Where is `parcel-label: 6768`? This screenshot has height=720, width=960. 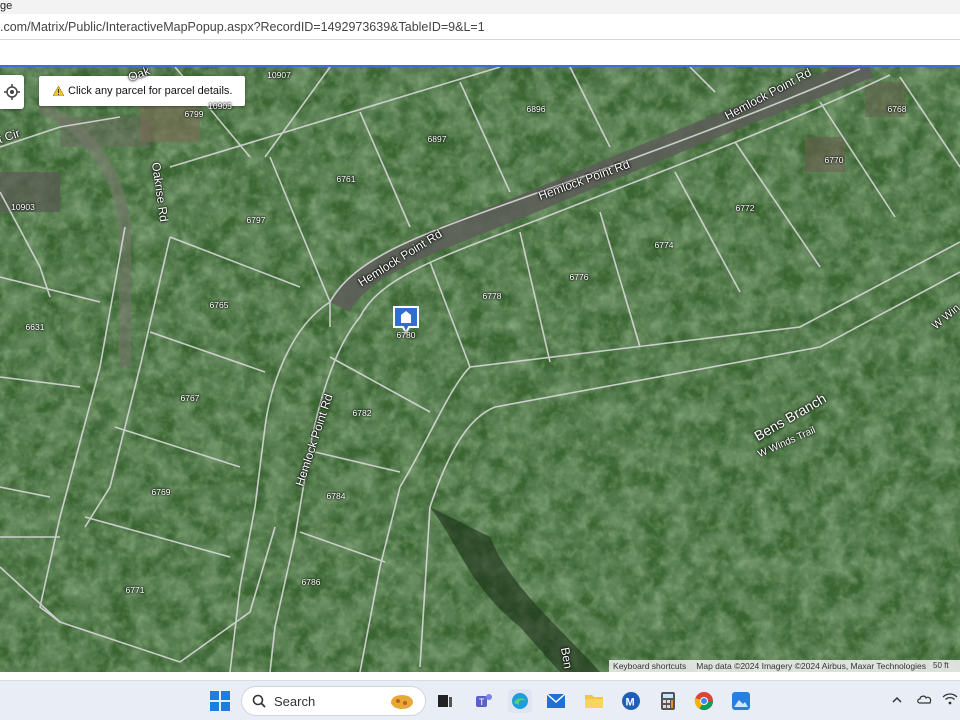
parcel-label: 6768 is located at coordinates (897, 109).